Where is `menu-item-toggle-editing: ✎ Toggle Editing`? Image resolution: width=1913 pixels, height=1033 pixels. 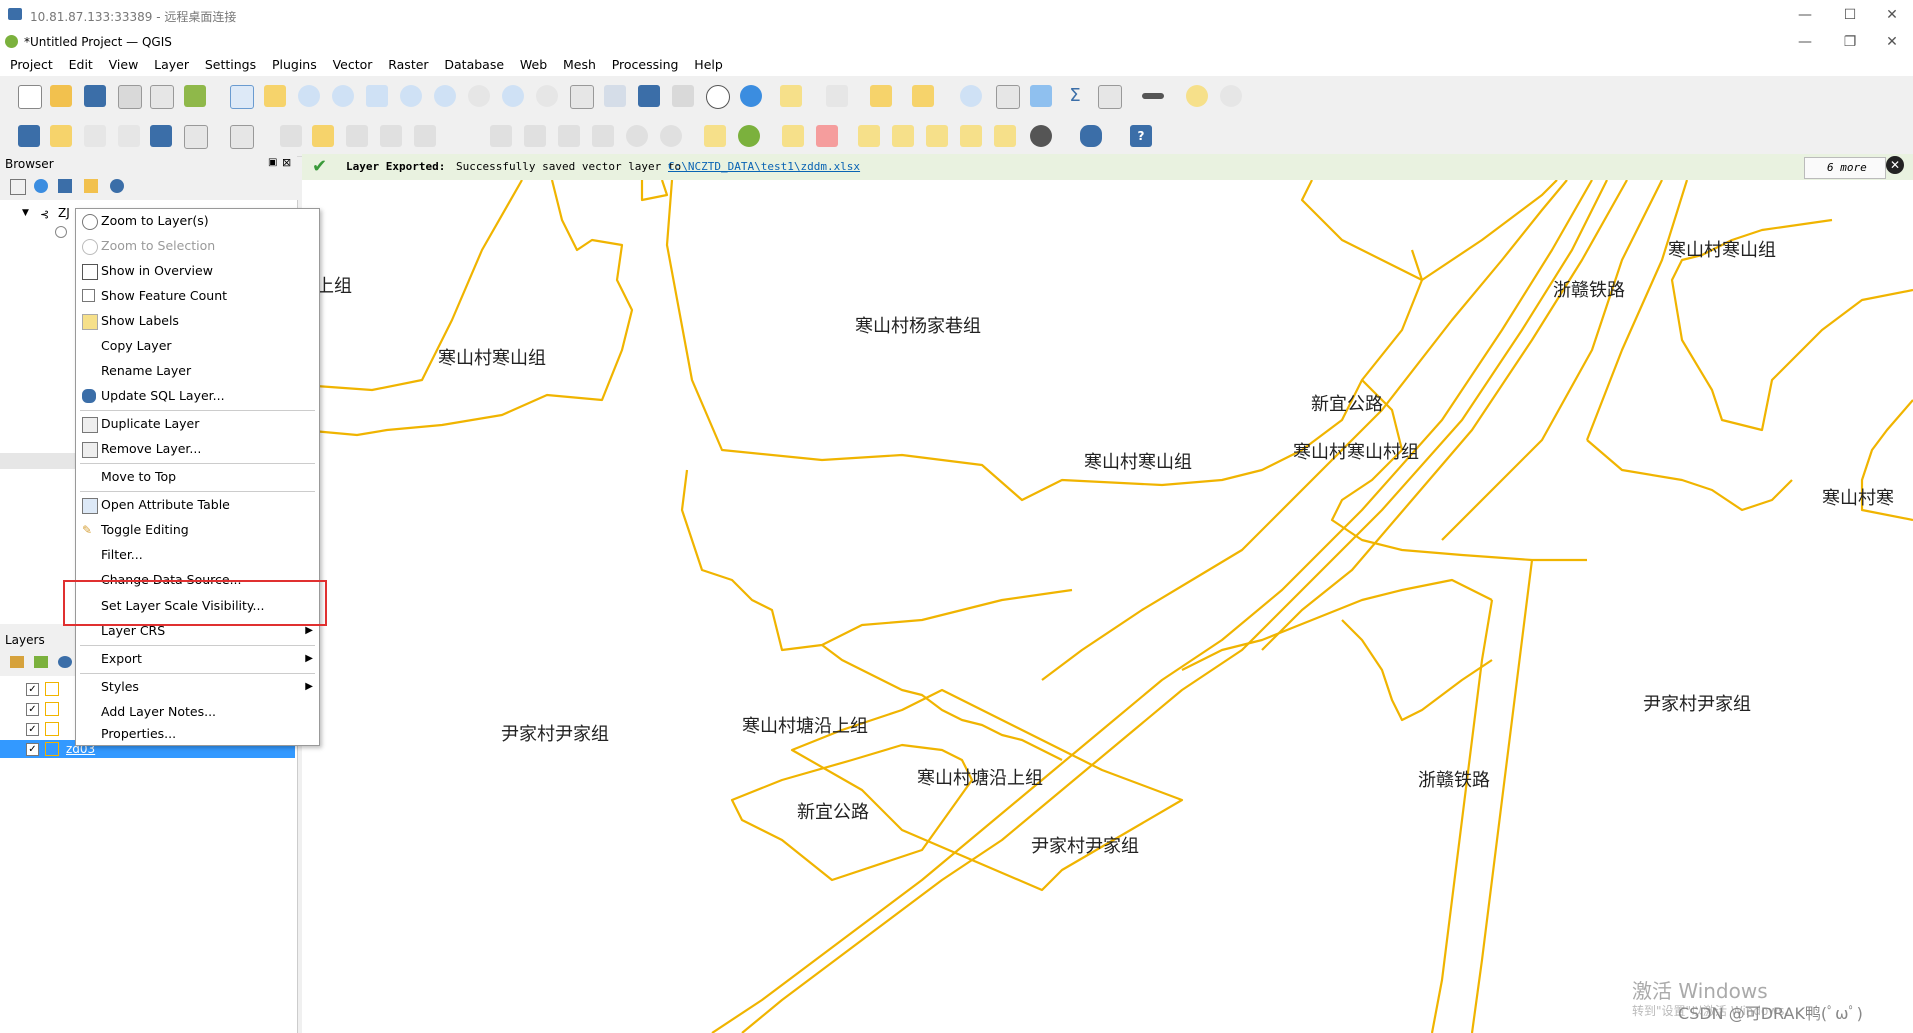
menu-item-toggle-editing: ✎ Toggle Editing is located at coordinates (197, 530).